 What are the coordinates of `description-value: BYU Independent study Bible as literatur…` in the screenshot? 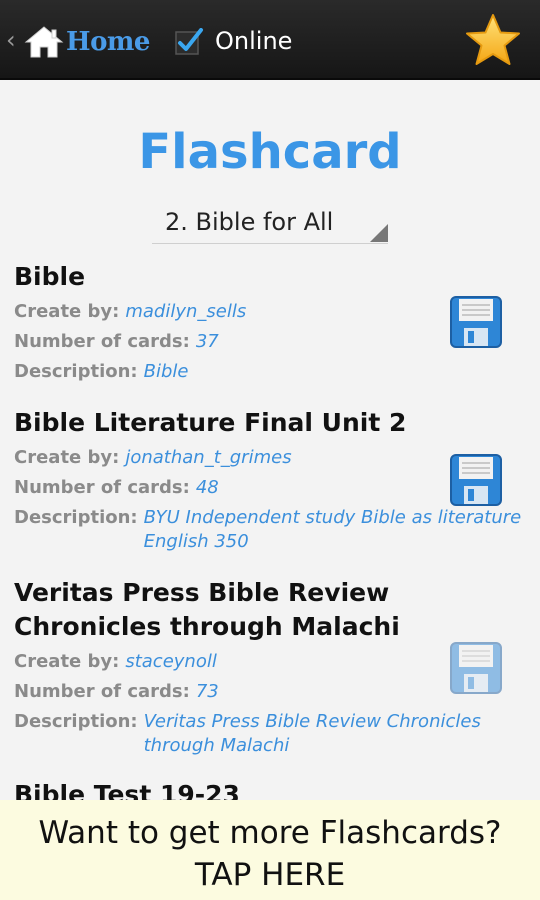 It's located at (332, 529).